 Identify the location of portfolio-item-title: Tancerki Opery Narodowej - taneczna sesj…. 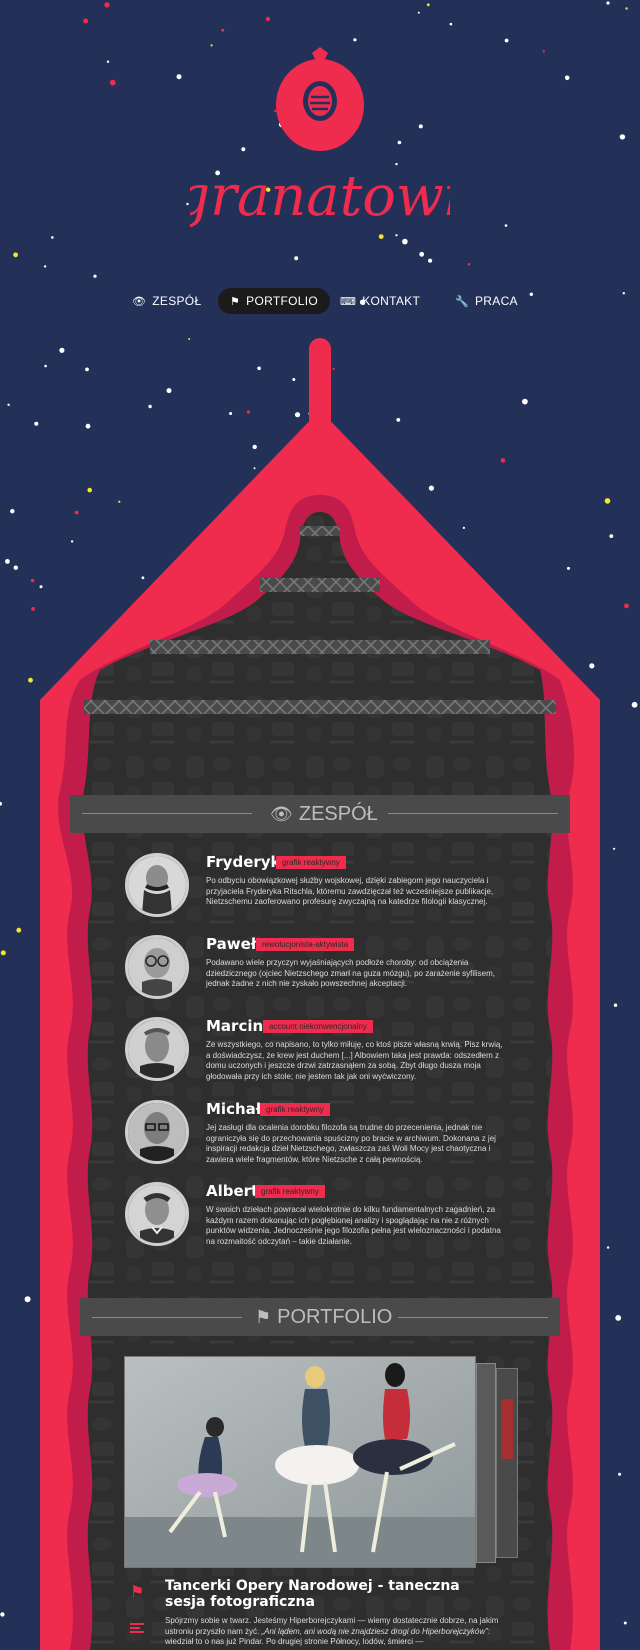
(312, 1594).